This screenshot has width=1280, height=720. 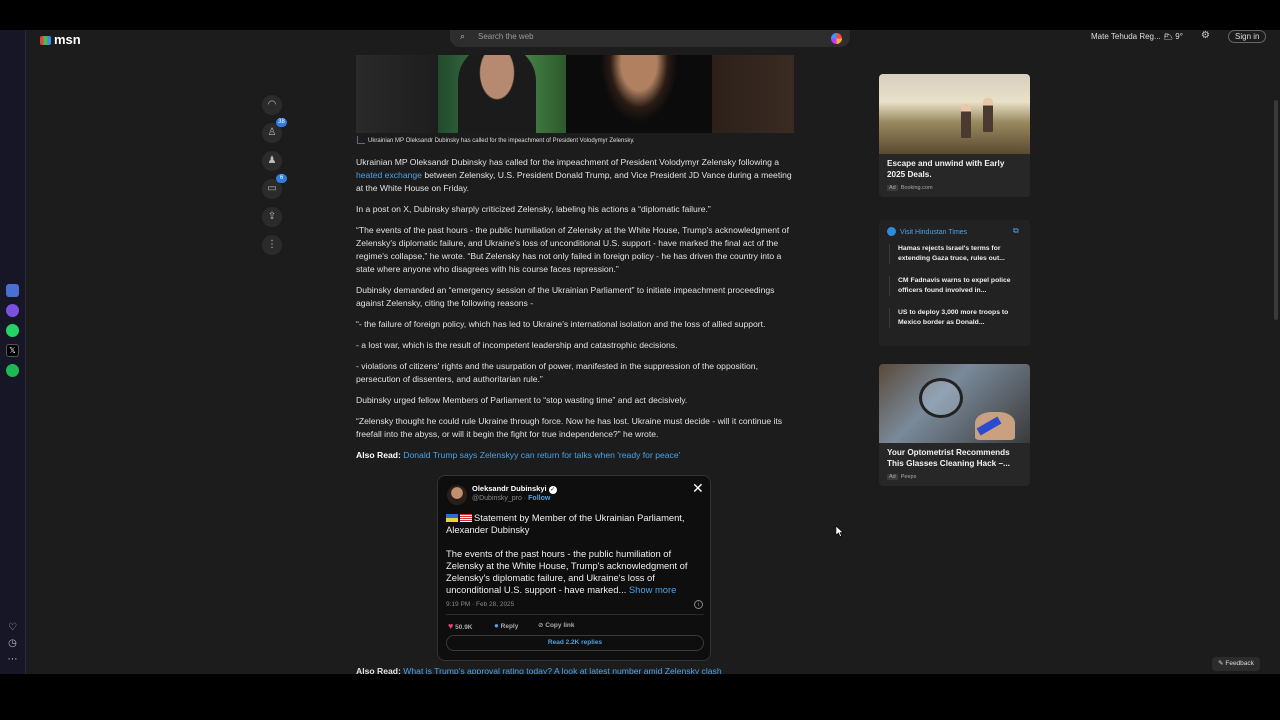 I want to click on tweet-author: Oleksandr Dubinskyi ✓, so click(x=514, y=489).